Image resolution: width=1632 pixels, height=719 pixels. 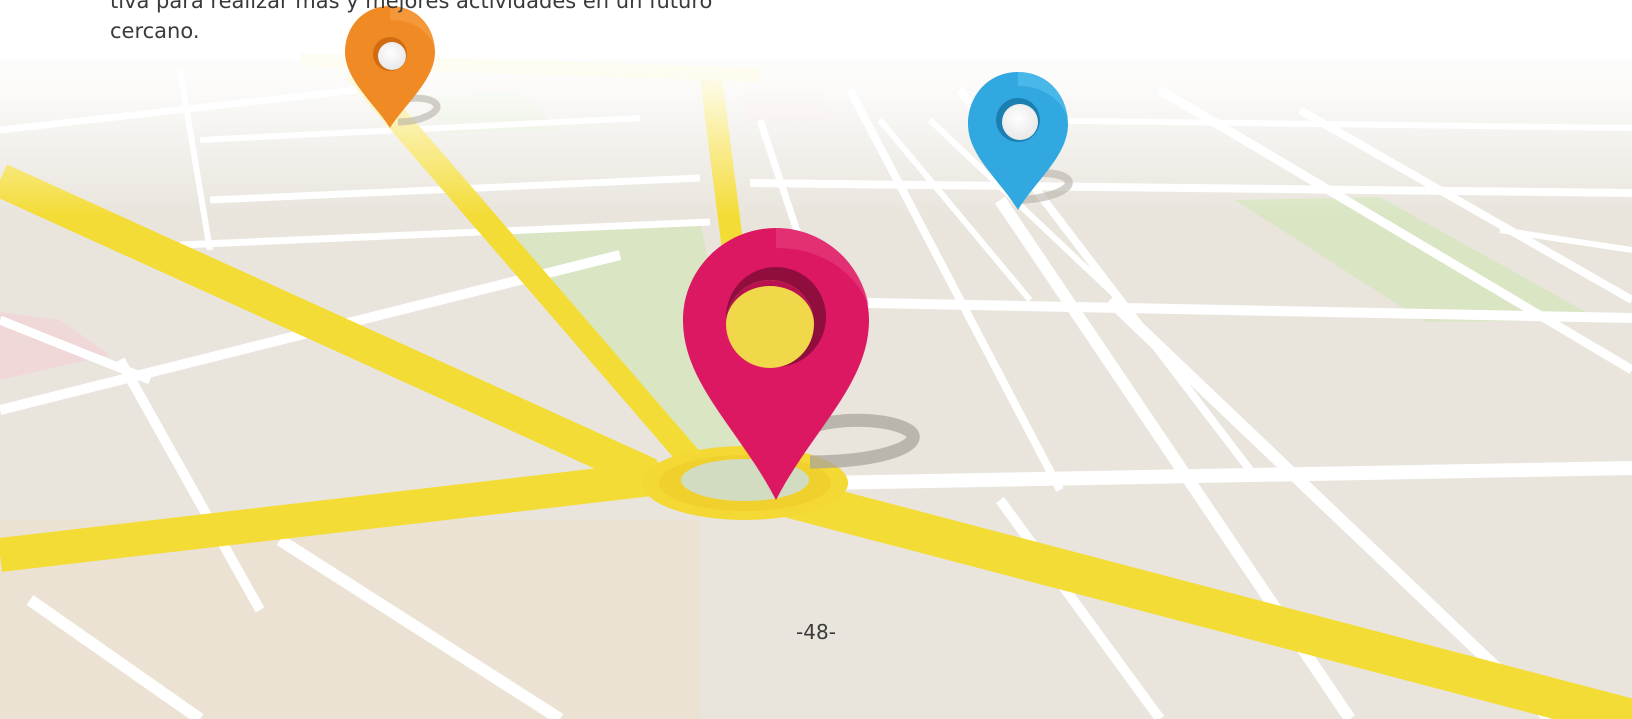 I want to click on page-number: -48-, so click(x=816, y=632).